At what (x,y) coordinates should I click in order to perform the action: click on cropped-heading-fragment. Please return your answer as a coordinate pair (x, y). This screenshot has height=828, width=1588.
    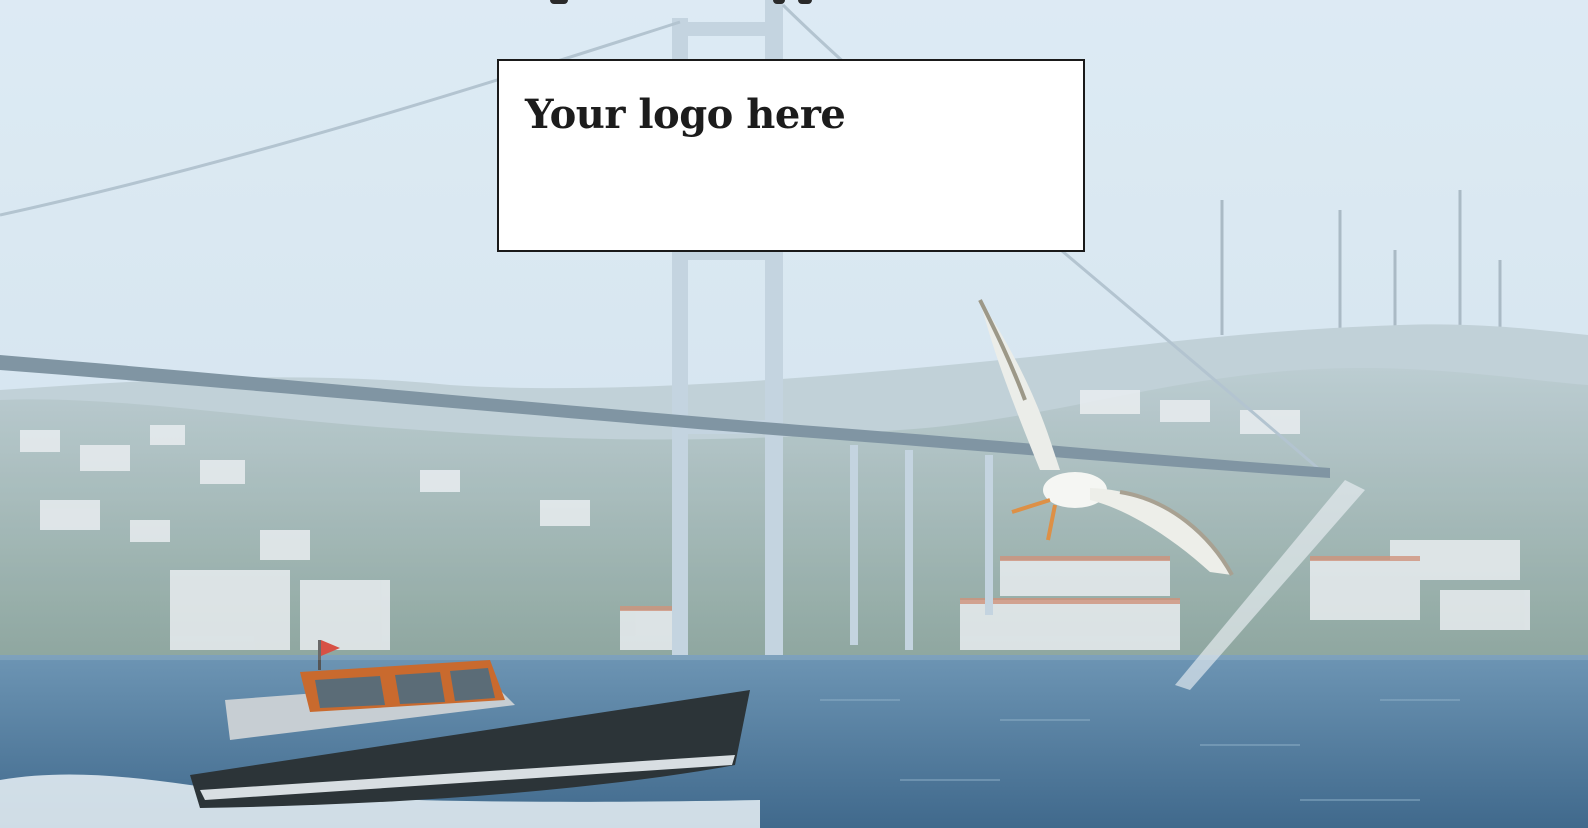
    Looking at the image, I should click on (685, 2).